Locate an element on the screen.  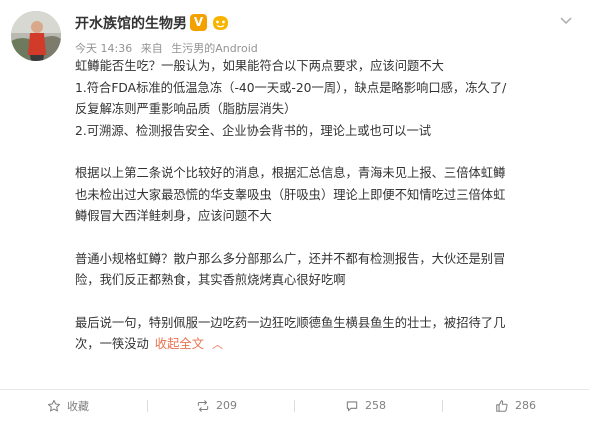
post-text-line: 虹鳟能否生吃？一般认为，如果能符合以下两点要求，应该问题不大 is located at coordinates (259, 66).